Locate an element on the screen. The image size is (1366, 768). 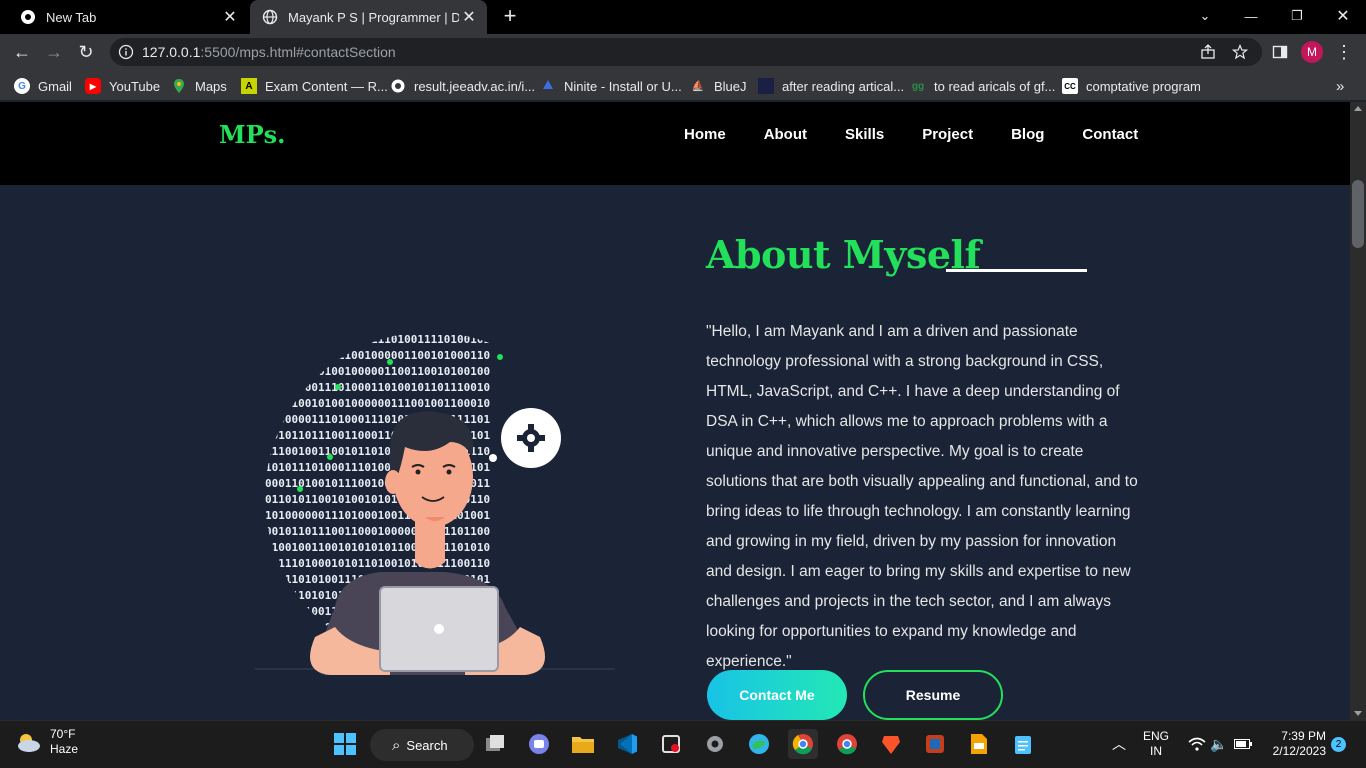
window-close-button: ✕ is located at coordinates (1343, 16).